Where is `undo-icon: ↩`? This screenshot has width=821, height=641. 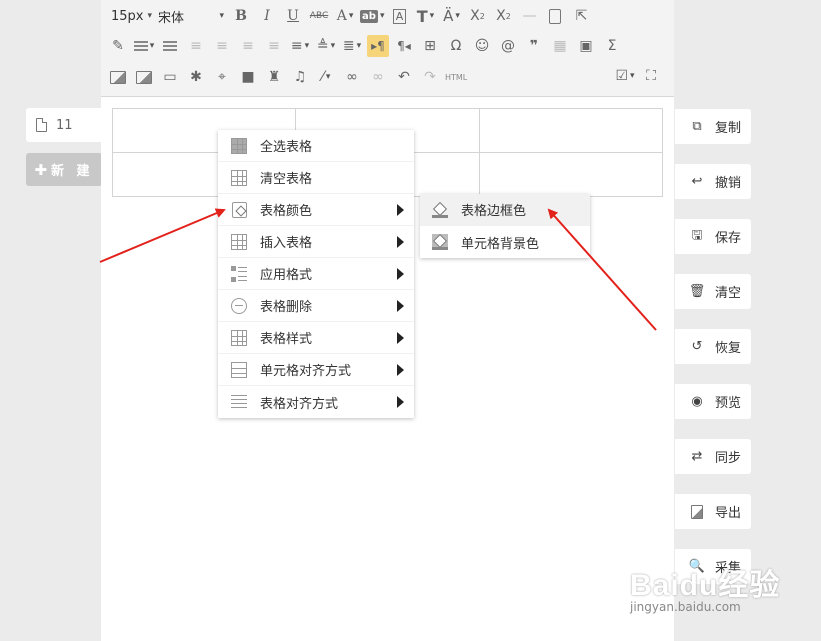
undo-icon: ↩ is located at coordinates (697, 181).